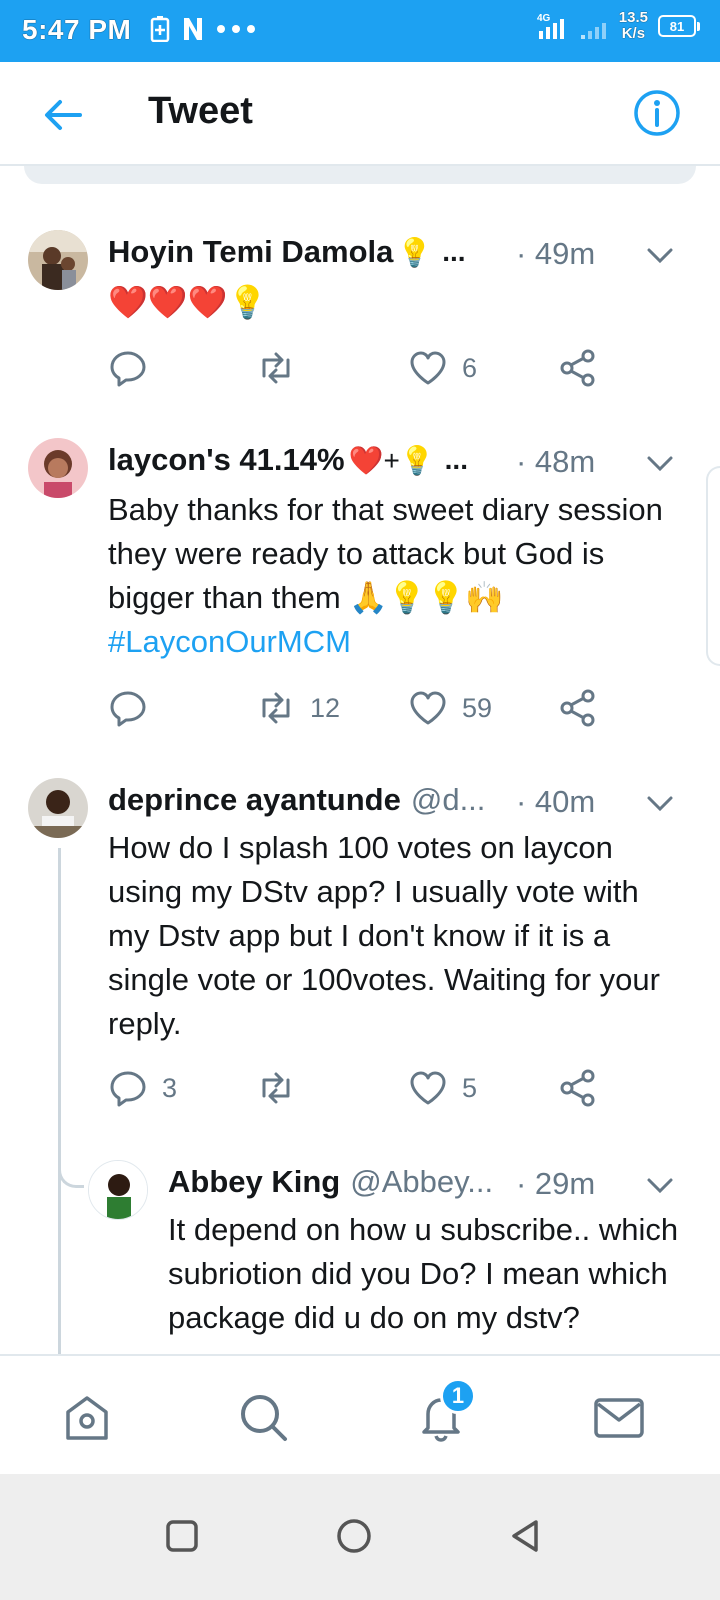 The image size is (720, 1600). What do you see at coordinates (360, 31) in the screenshot?
I see `status-bar: 5:47 PM 4G 13.5 K/s 81` at bounding box center [360, 31].